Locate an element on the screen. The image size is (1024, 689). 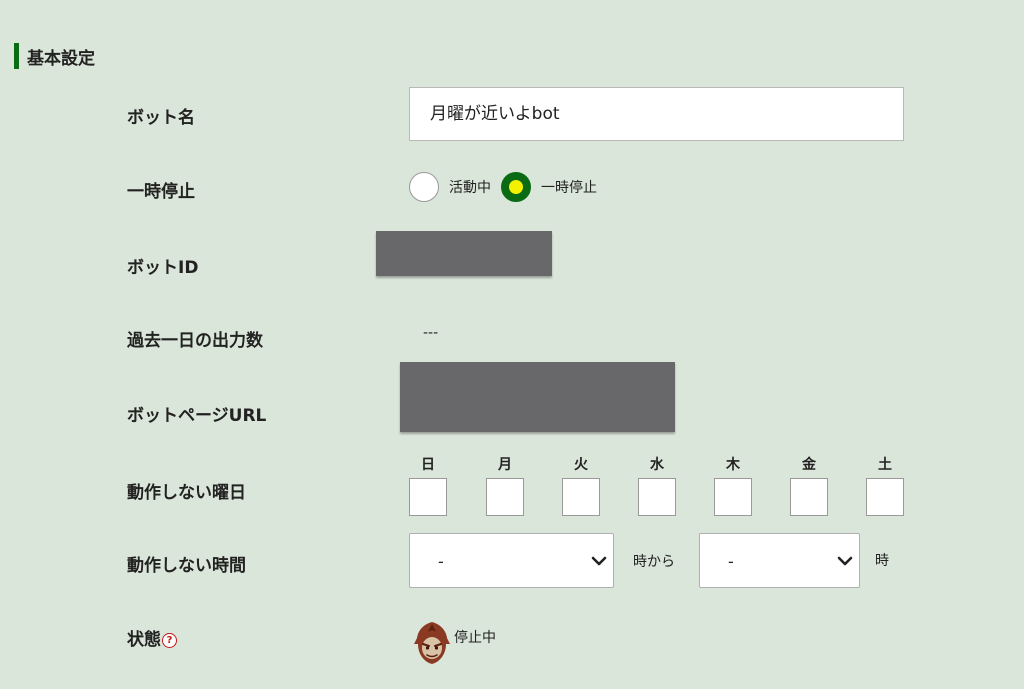
radio-paused-label: 一時停止 is located at coordinates (569, 188).